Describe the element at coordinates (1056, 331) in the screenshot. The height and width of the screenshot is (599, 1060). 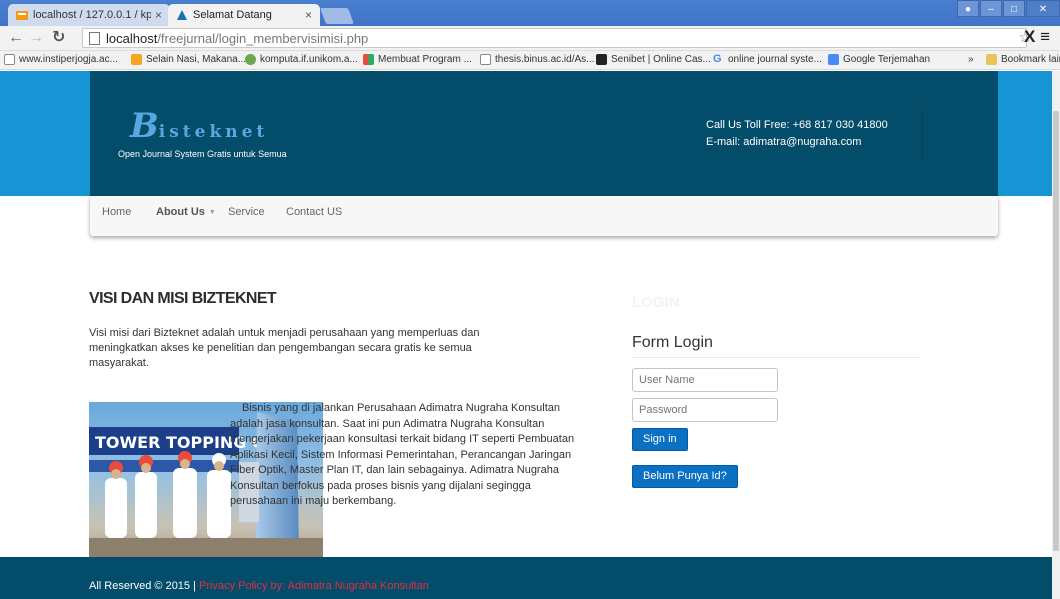
I see `scroll-thumb` at that location.